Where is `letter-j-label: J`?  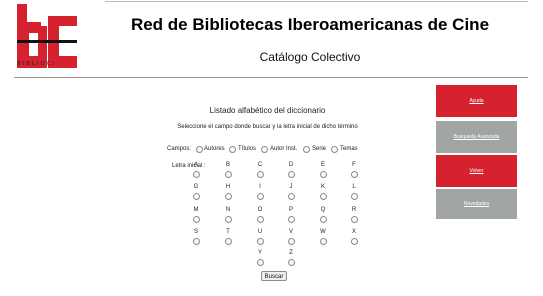
letter-j-label: J is located at coordinates (291, 187).